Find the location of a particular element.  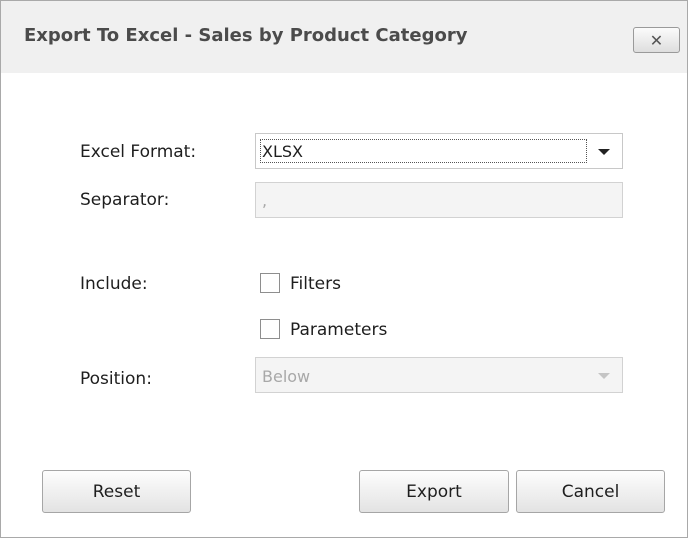

excel-format-dropdown: XLSX is located at coordinates (439, 151).